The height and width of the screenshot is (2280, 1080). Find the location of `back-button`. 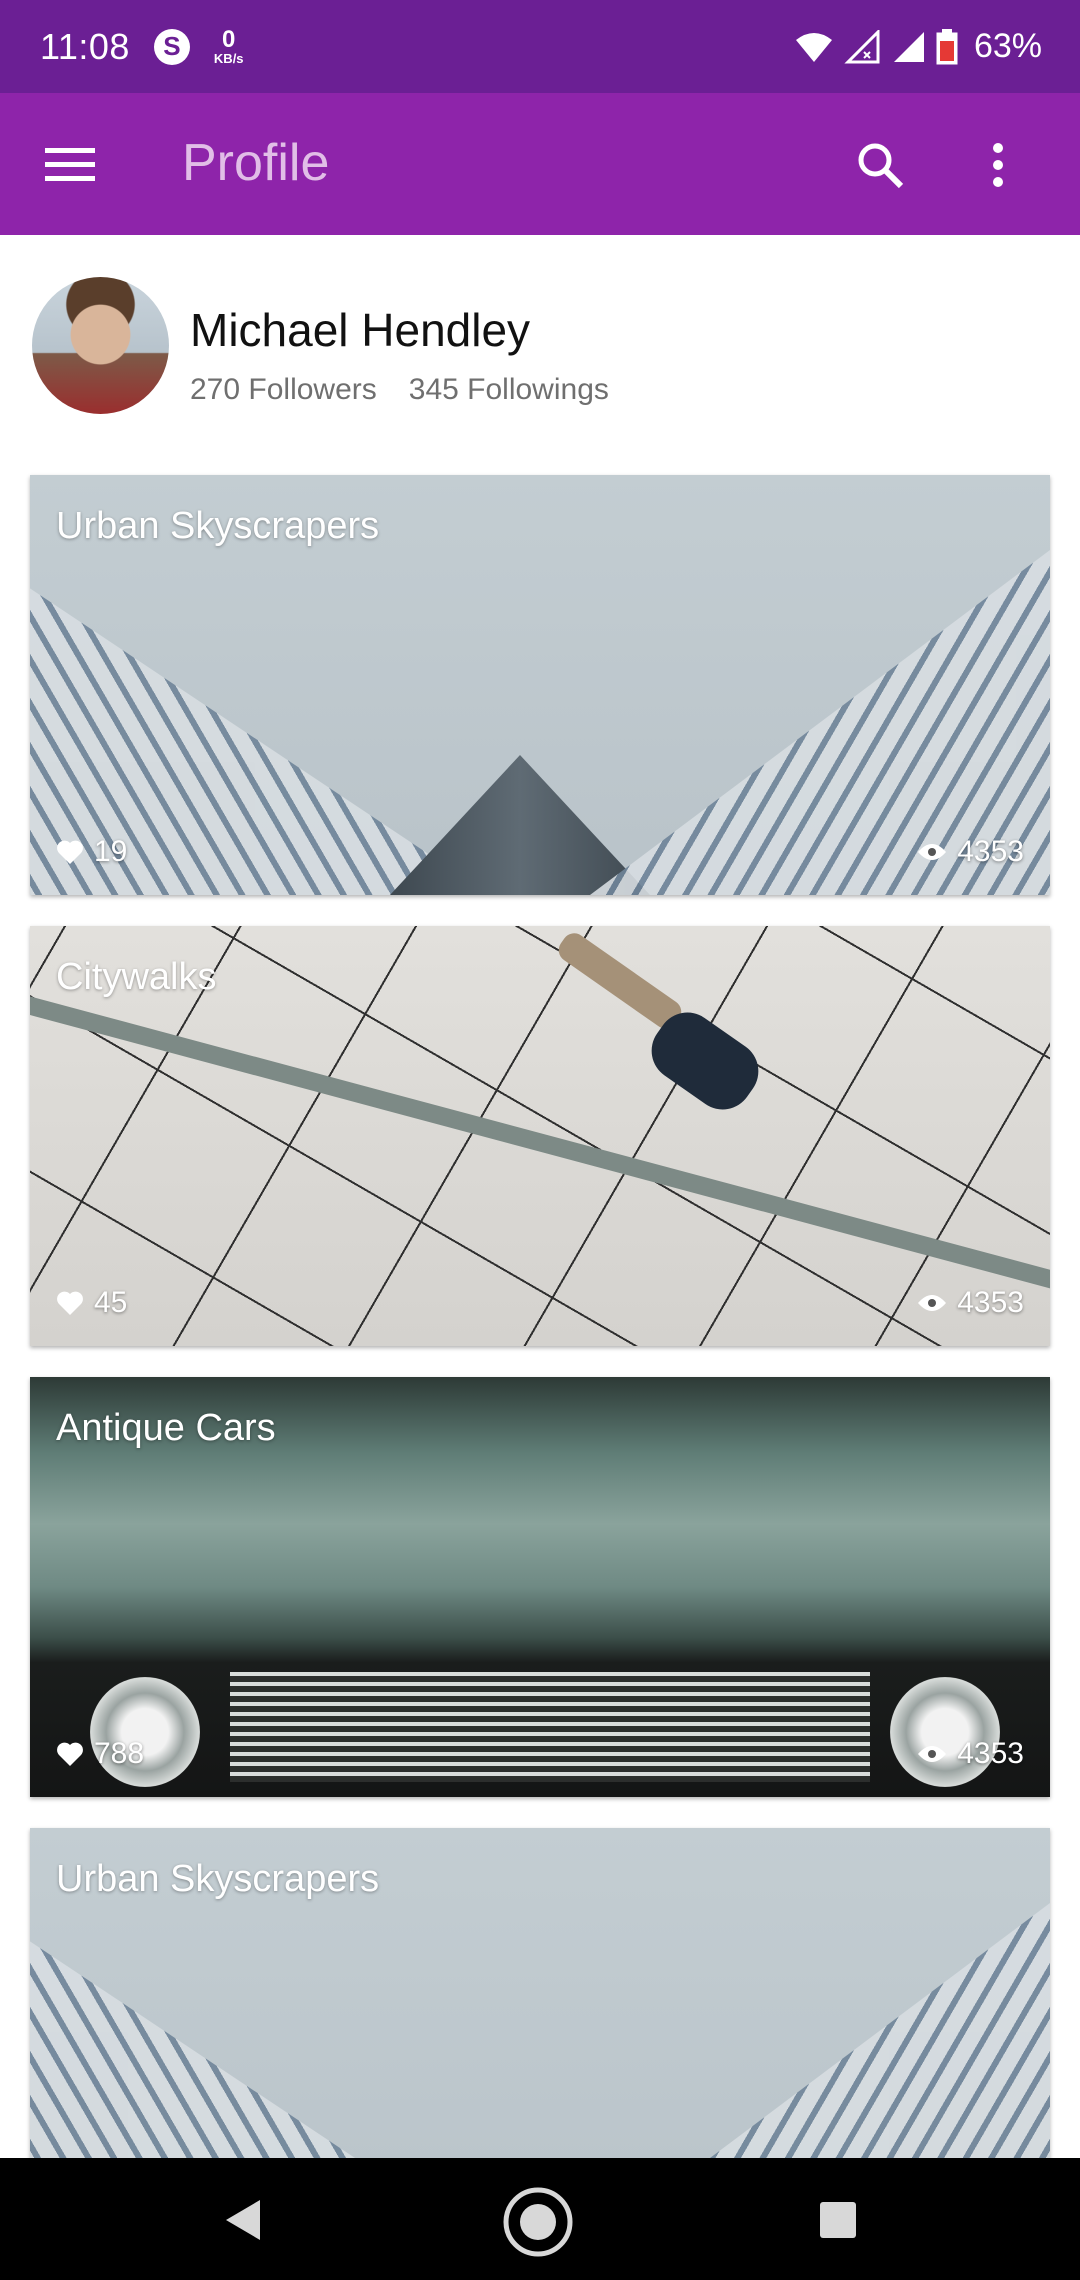

back-button is located at coordinates (242, 2220).